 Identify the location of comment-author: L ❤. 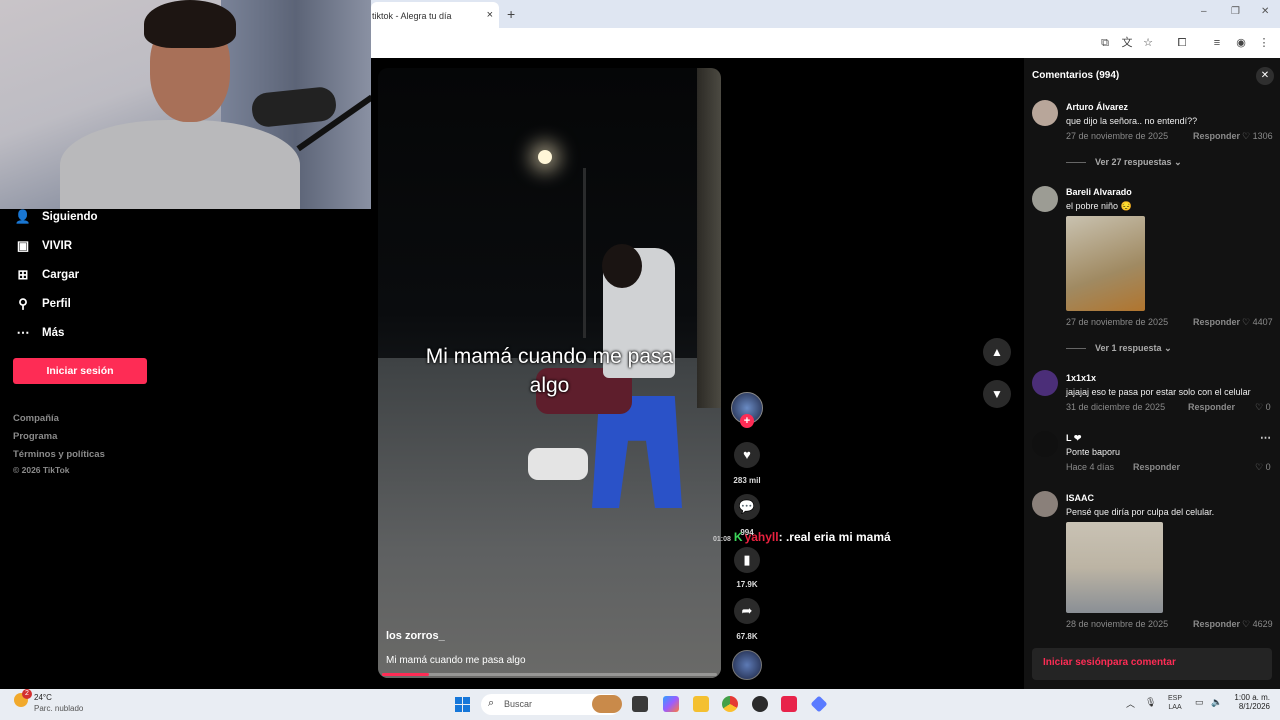
(1073, 438).